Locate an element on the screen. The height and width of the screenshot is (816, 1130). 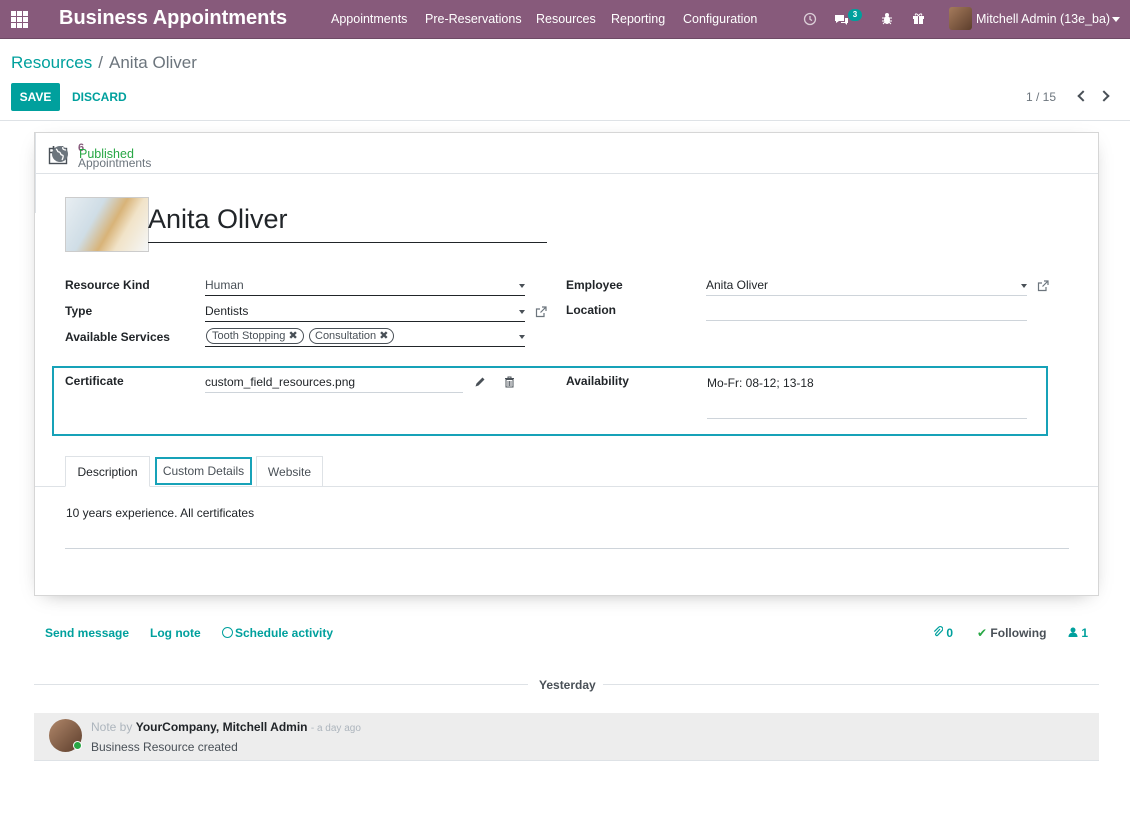
type-select: Dentists is located at coordinates (365, 312).